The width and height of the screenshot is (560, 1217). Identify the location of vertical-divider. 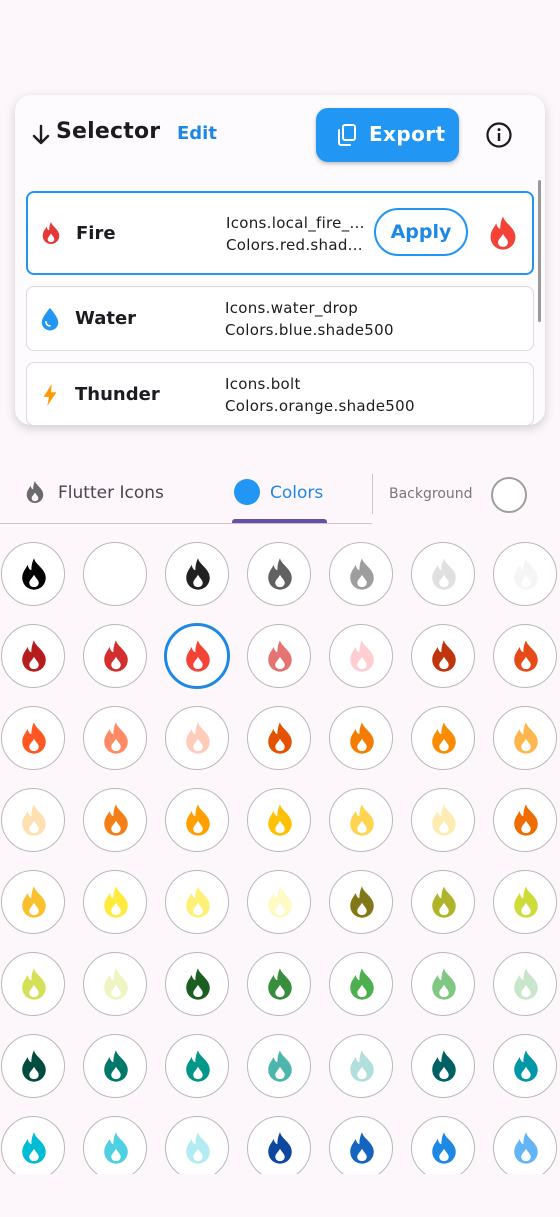
(372, 494).